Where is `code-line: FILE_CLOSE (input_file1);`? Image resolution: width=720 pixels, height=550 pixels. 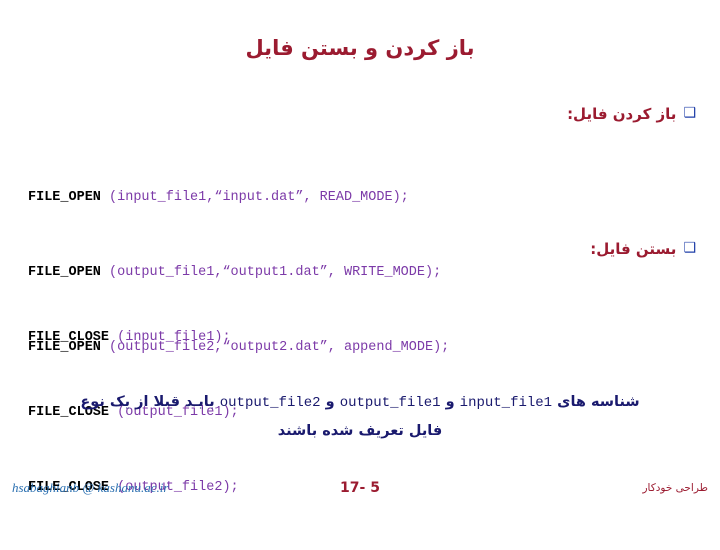 code-line: FILE_CLOSE (input_file1); is located at coordinates (133, 337).